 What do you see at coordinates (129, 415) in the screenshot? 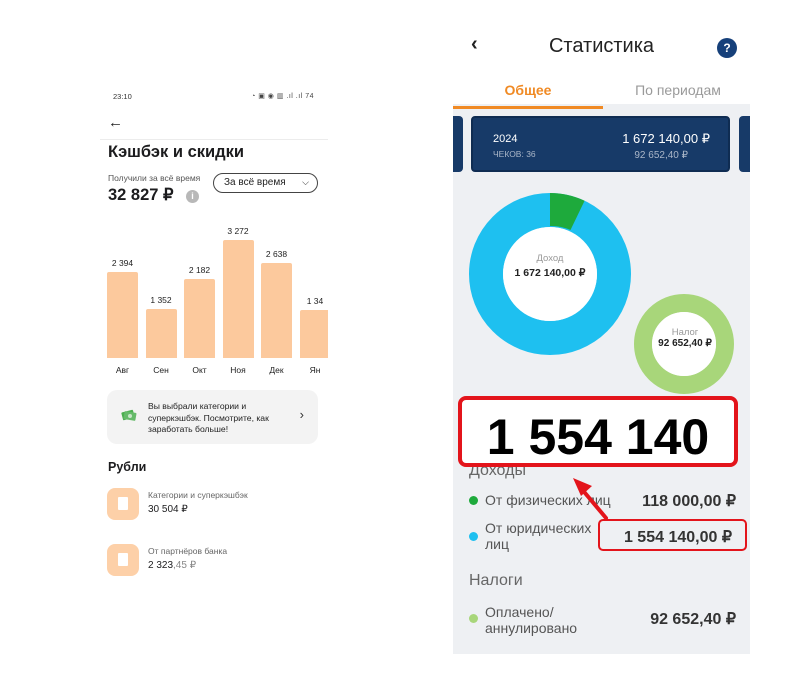
I see `money-icon` at bounding box center [129, 415].